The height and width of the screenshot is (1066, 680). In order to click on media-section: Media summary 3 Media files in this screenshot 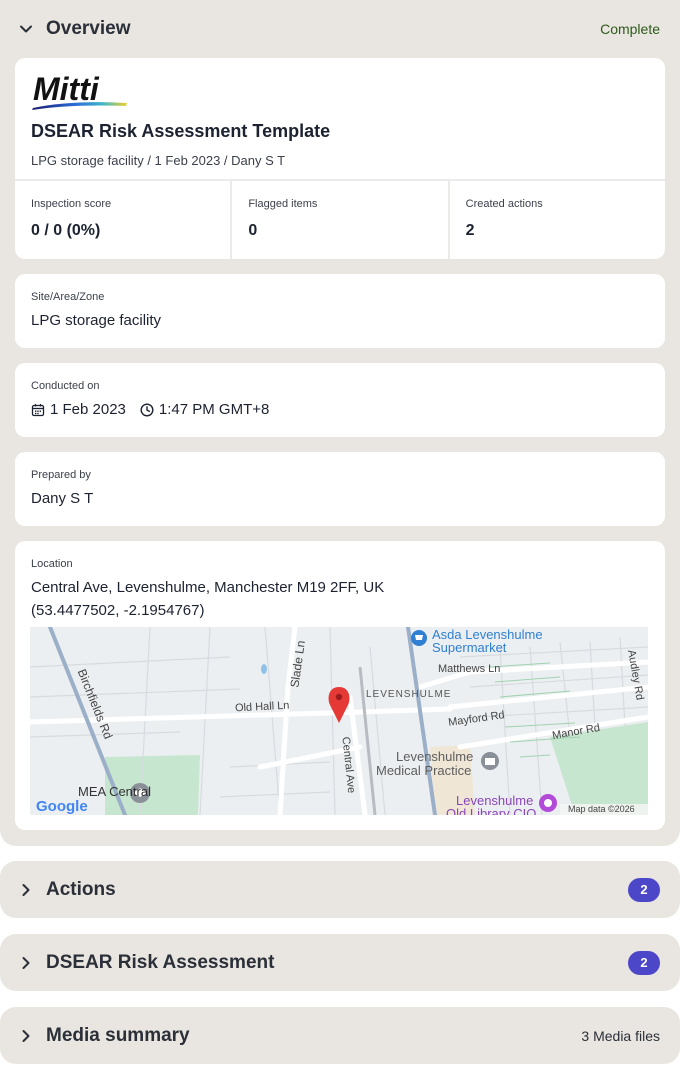, I will do `click(340, 1035)`.